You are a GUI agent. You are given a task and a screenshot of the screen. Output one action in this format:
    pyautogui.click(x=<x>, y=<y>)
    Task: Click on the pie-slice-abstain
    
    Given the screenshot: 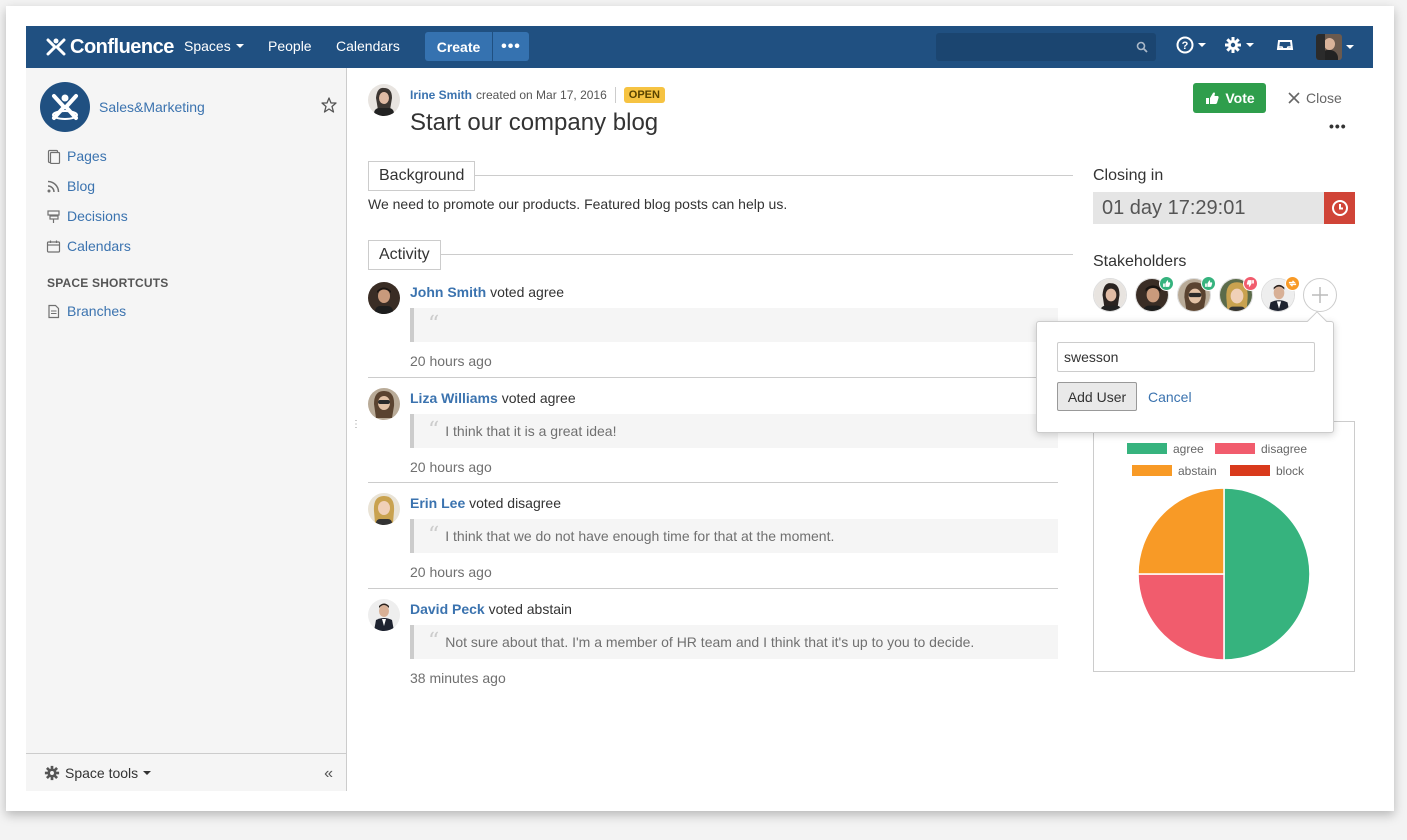 What is the action you would take?
    pyautogui.click(x=1181, y=531)
    